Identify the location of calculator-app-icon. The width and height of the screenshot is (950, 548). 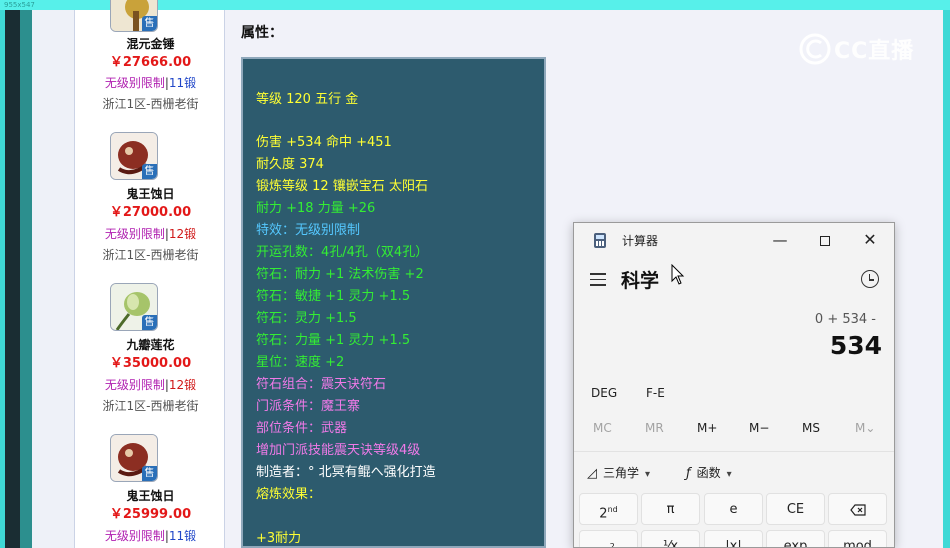
(600, 240).